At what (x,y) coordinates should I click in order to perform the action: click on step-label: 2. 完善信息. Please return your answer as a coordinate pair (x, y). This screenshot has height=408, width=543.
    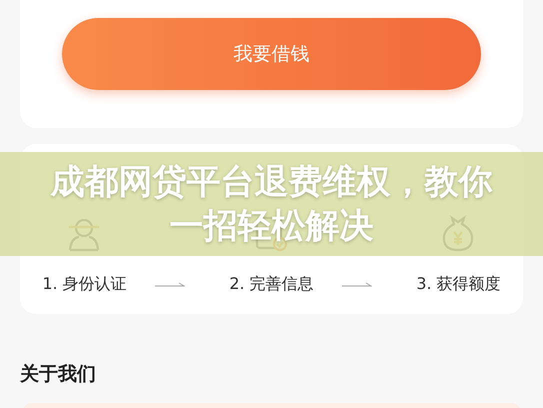
    Looking at the image, I should click on (271, 284).